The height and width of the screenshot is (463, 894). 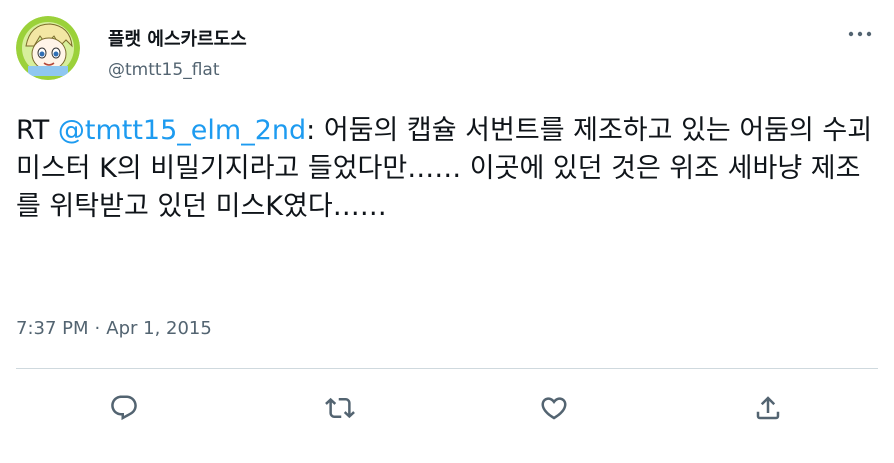 I want to click on tweet-date: Apr 1, 2015, so click(x=159, y=328).